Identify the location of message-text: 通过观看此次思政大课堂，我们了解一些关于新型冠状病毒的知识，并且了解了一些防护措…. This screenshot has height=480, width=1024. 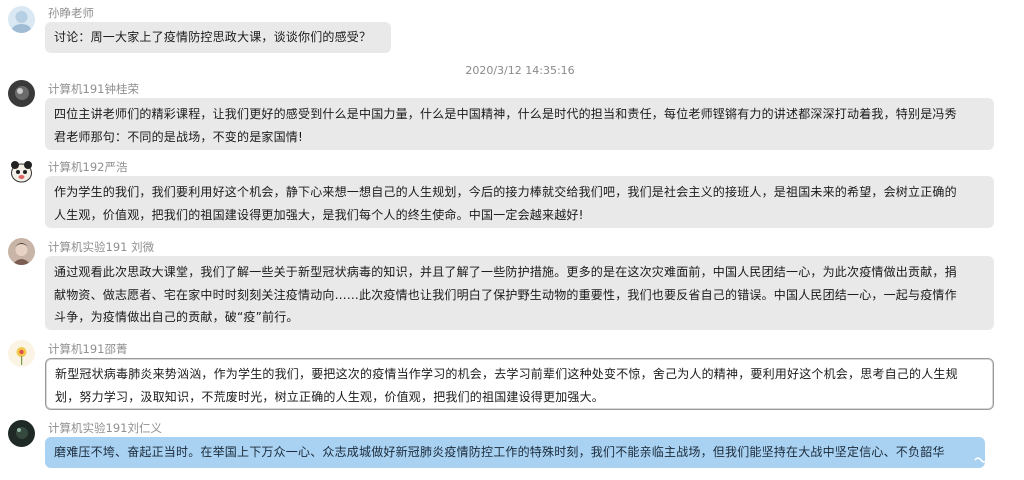
(505, 272).